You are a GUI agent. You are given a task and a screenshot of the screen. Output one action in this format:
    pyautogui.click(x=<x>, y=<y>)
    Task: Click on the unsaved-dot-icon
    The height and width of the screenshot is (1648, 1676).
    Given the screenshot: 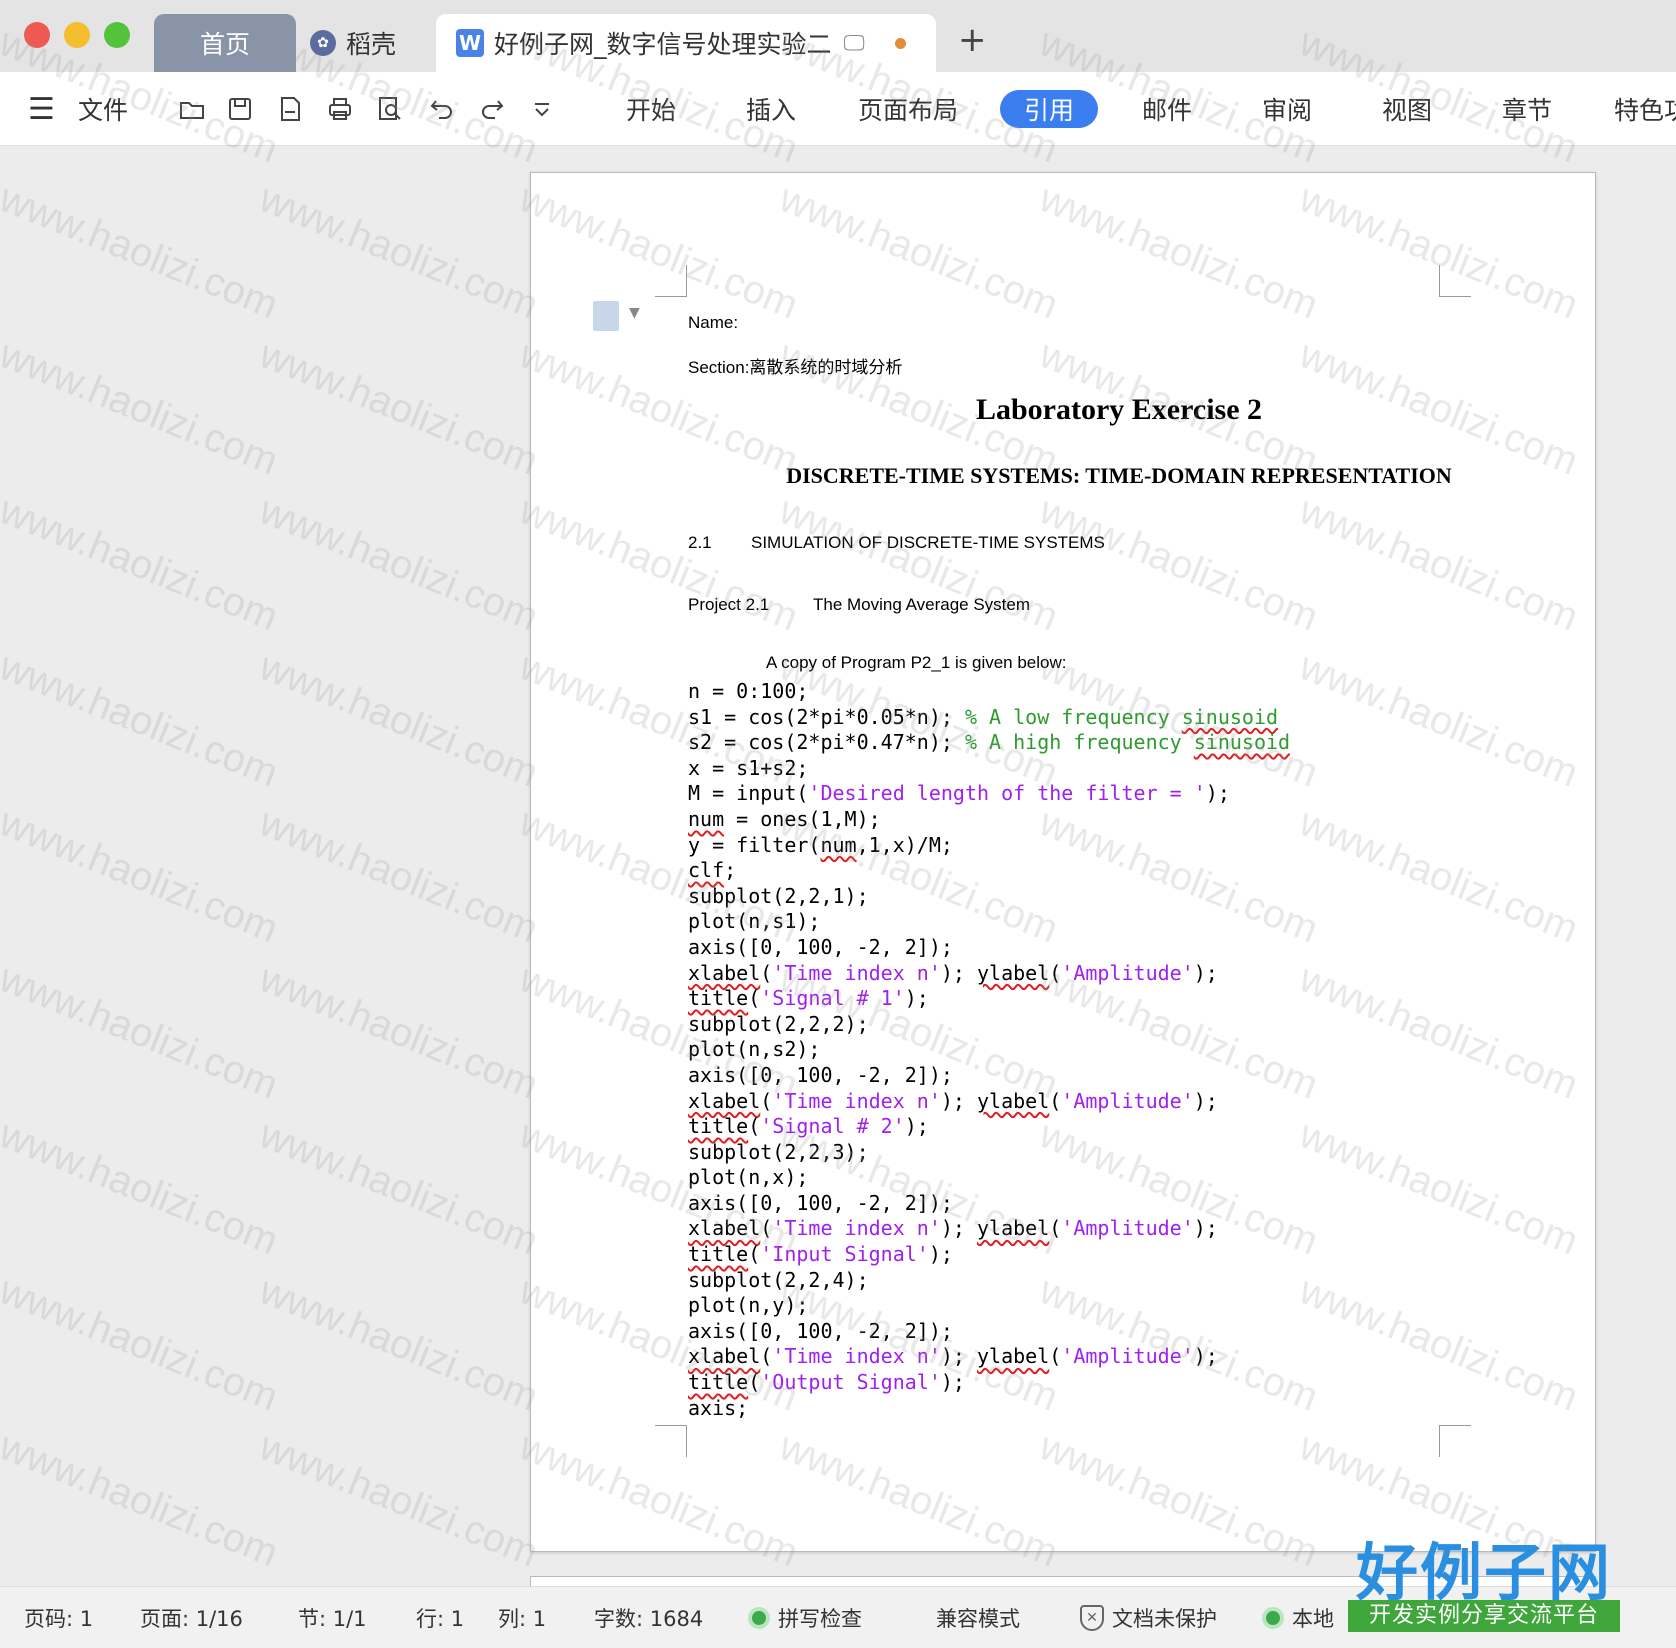 What is the action you would take?
    pyautogui.click(x=900, y=43)
    